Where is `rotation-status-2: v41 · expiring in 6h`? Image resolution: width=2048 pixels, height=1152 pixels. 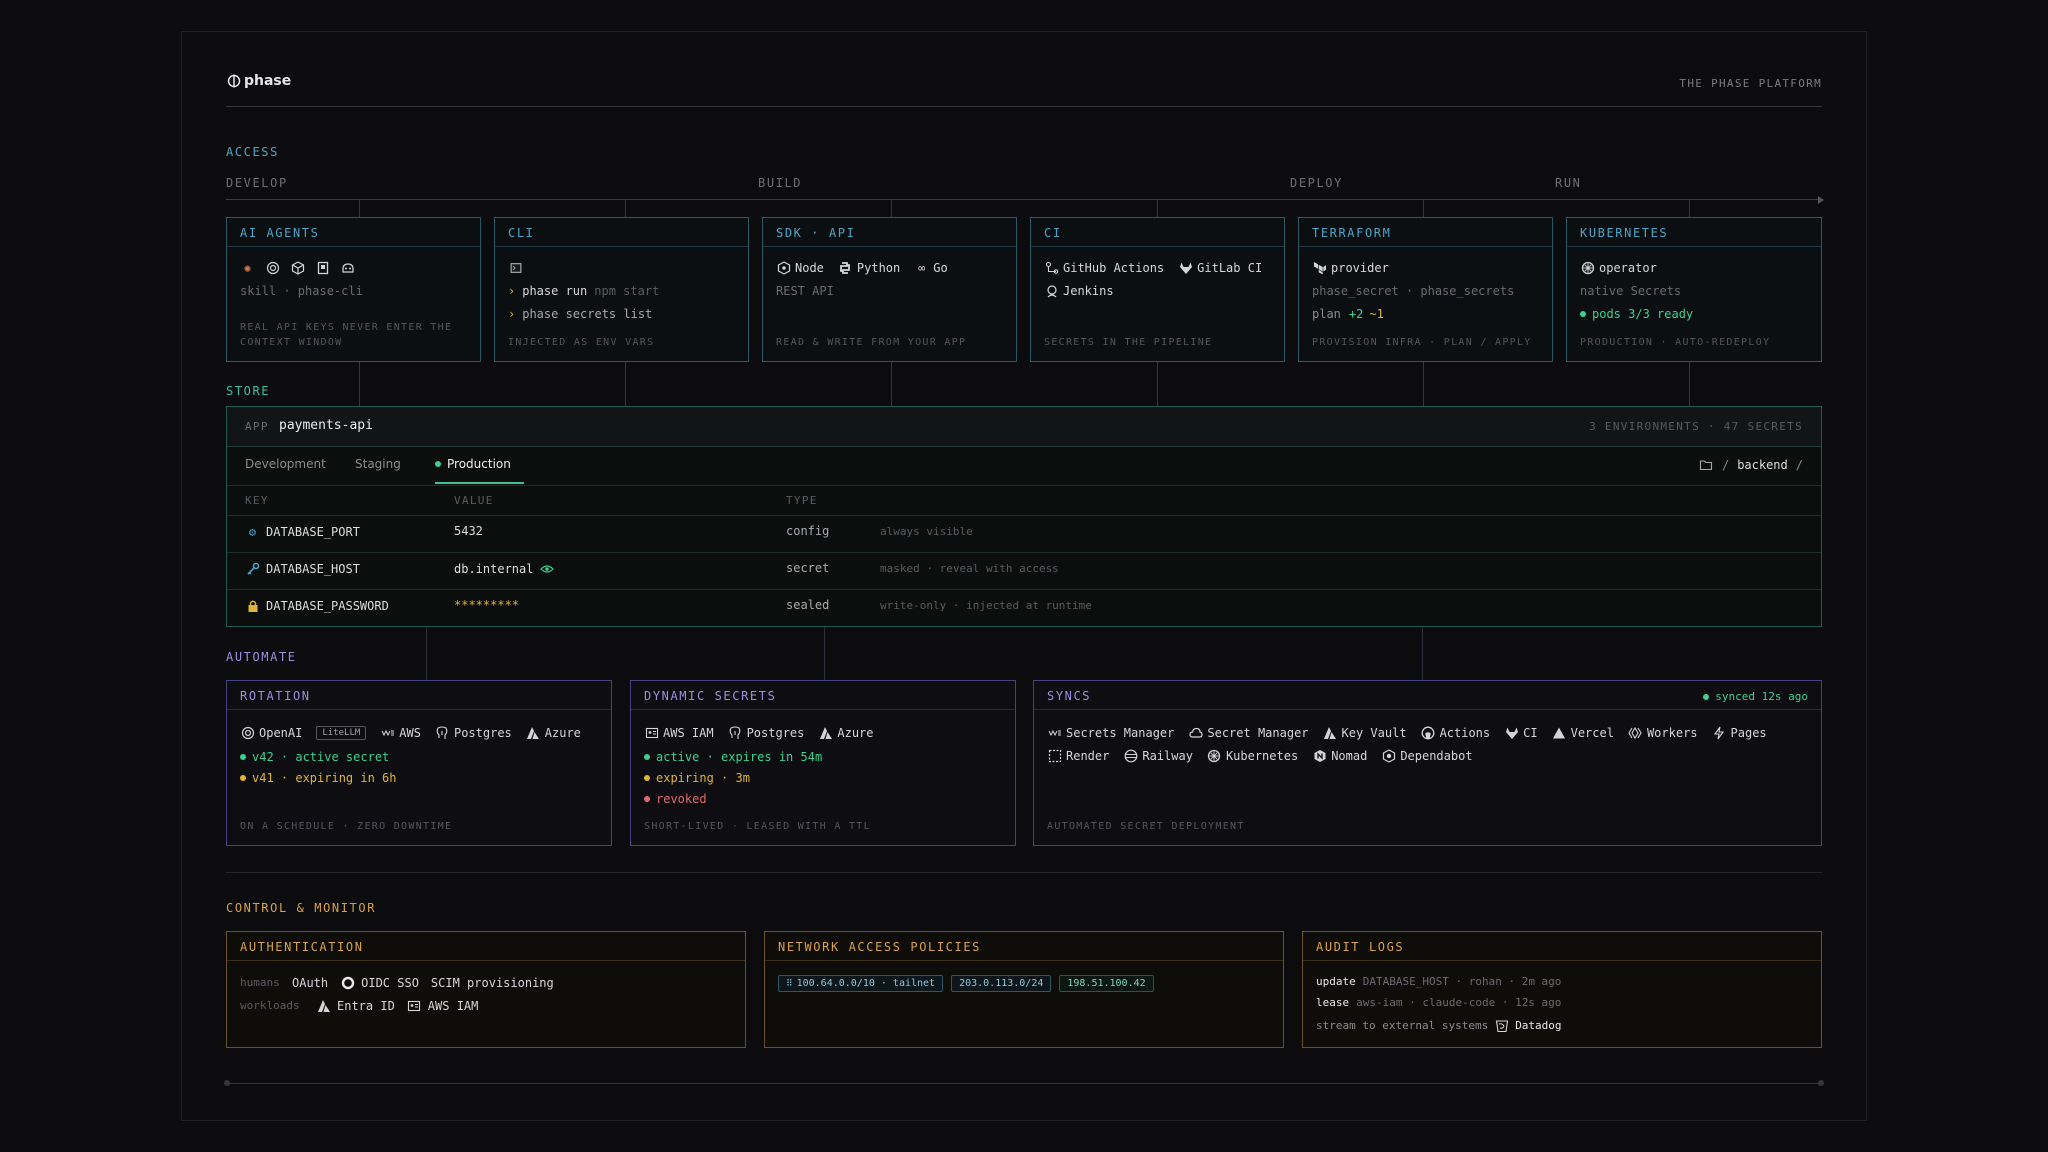
rotation-status-2: v41 · expiring in 6h is located at coordinates (324, 778).